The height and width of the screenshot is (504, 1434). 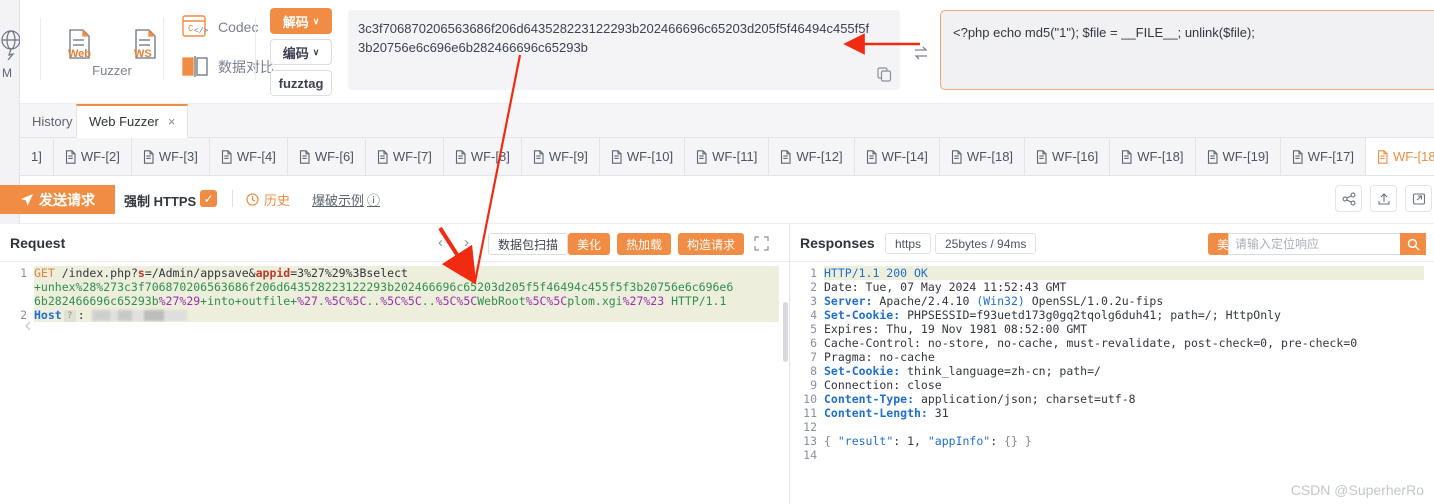 I want to click on wf-tab-label: WF-[2], so click(x=100, y=156).